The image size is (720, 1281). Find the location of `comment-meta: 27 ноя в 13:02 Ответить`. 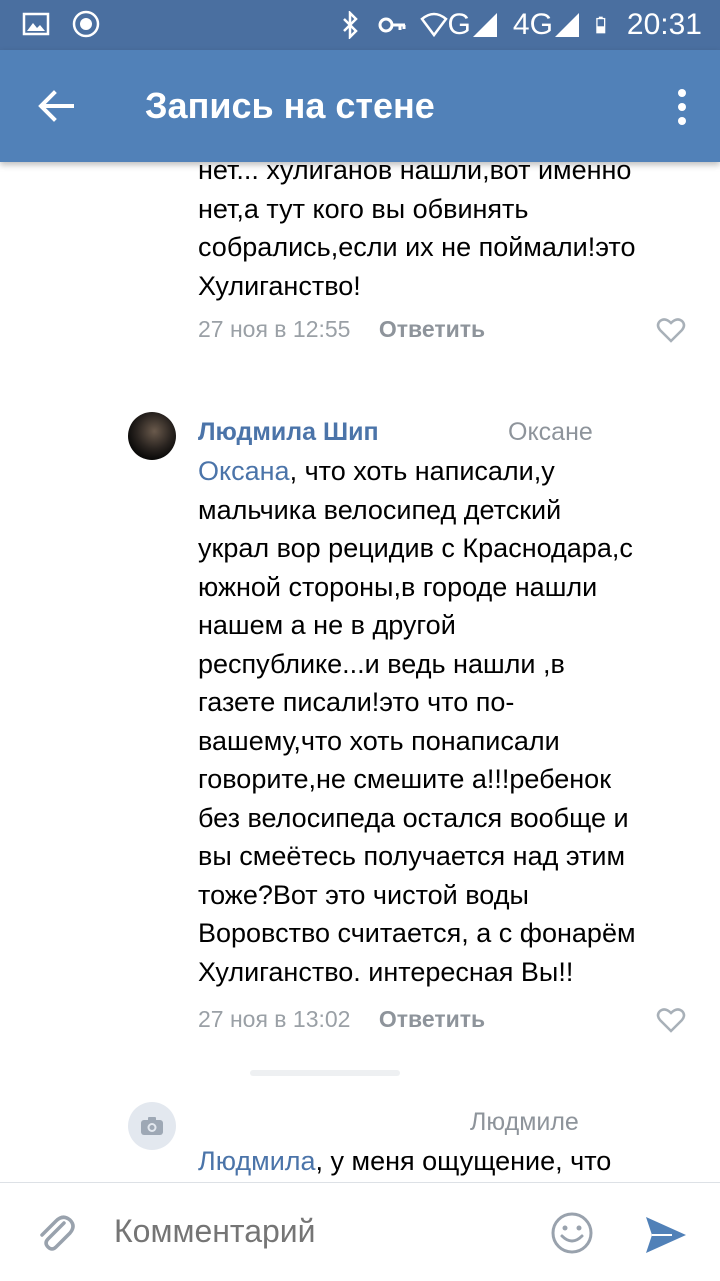

comment-meta: 27 ноя в 13:02 Ответить is located at coordinates (341, 1019).